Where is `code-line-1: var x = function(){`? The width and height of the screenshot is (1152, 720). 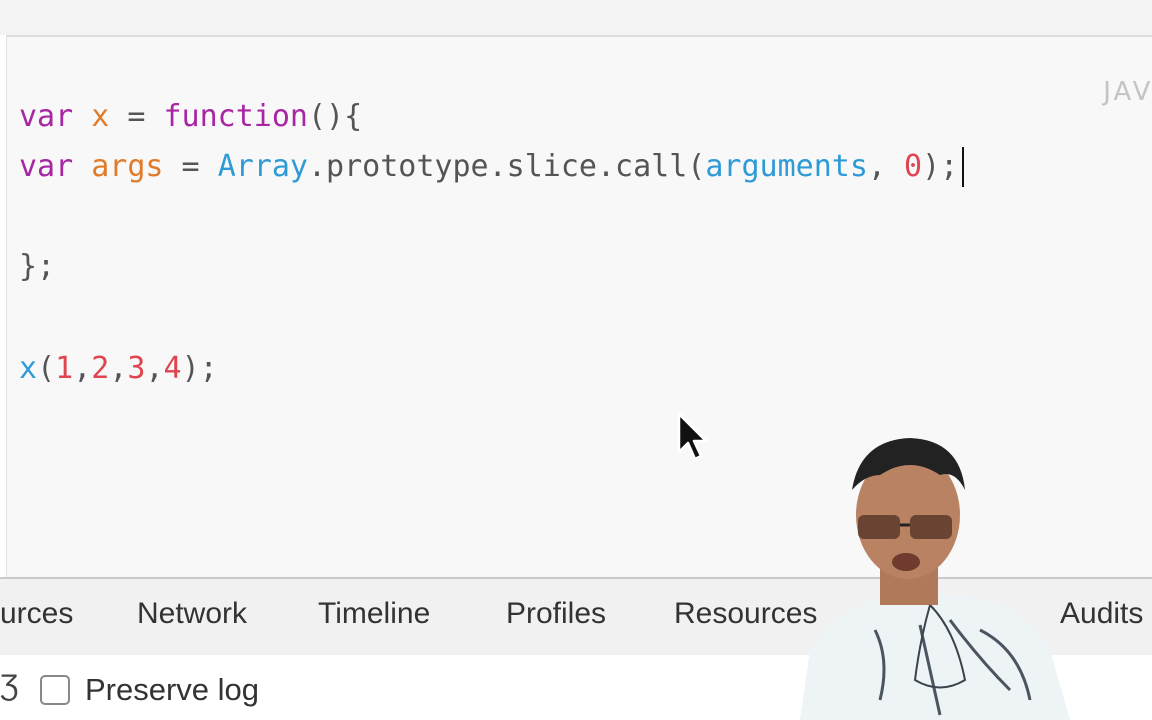 code-line-1: var x = function(){ is located at coordinates (190, 117).